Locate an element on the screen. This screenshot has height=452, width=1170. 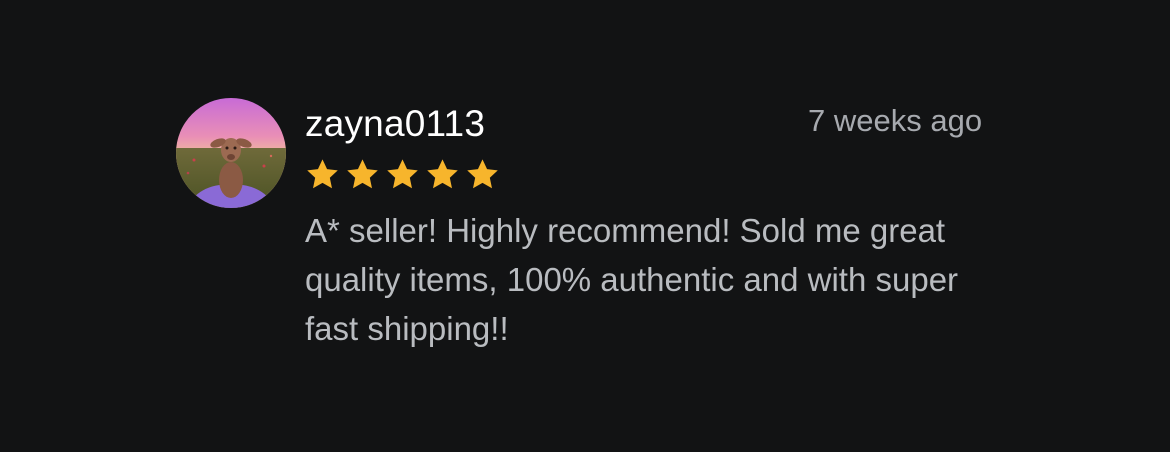
star-rating is located at coordinates (402, 176).